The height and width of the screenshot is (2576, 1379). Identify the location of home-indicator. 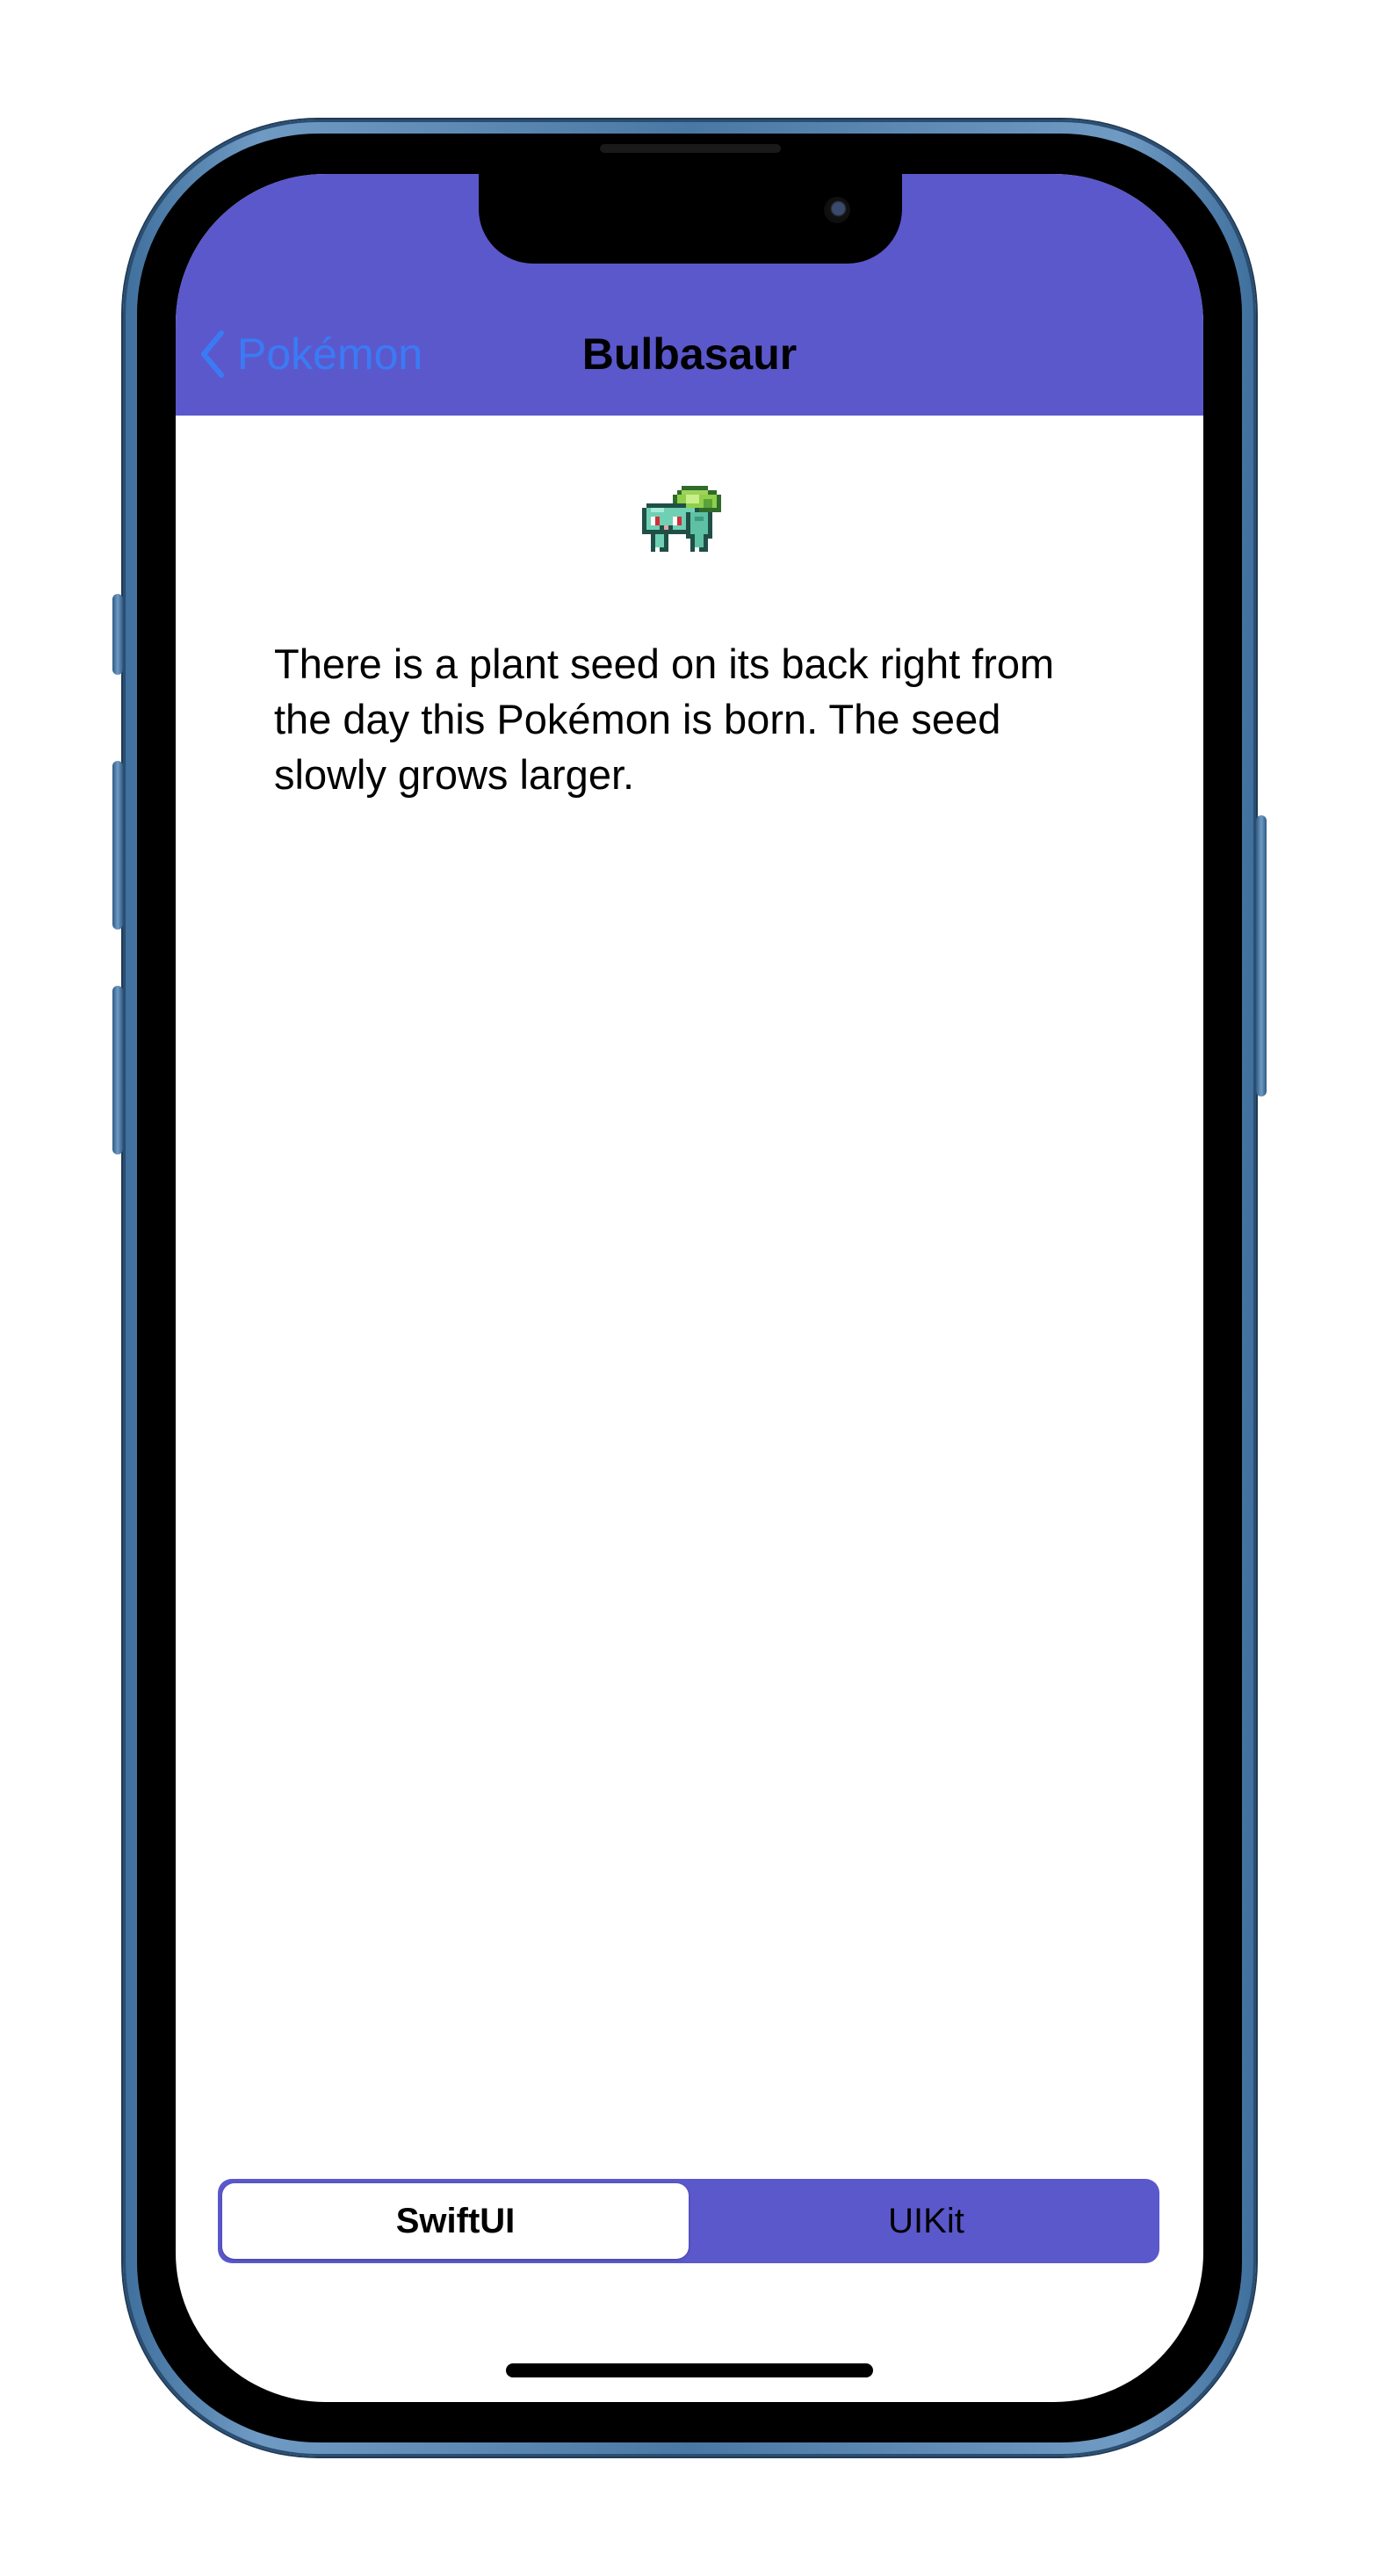
(689, 2370).